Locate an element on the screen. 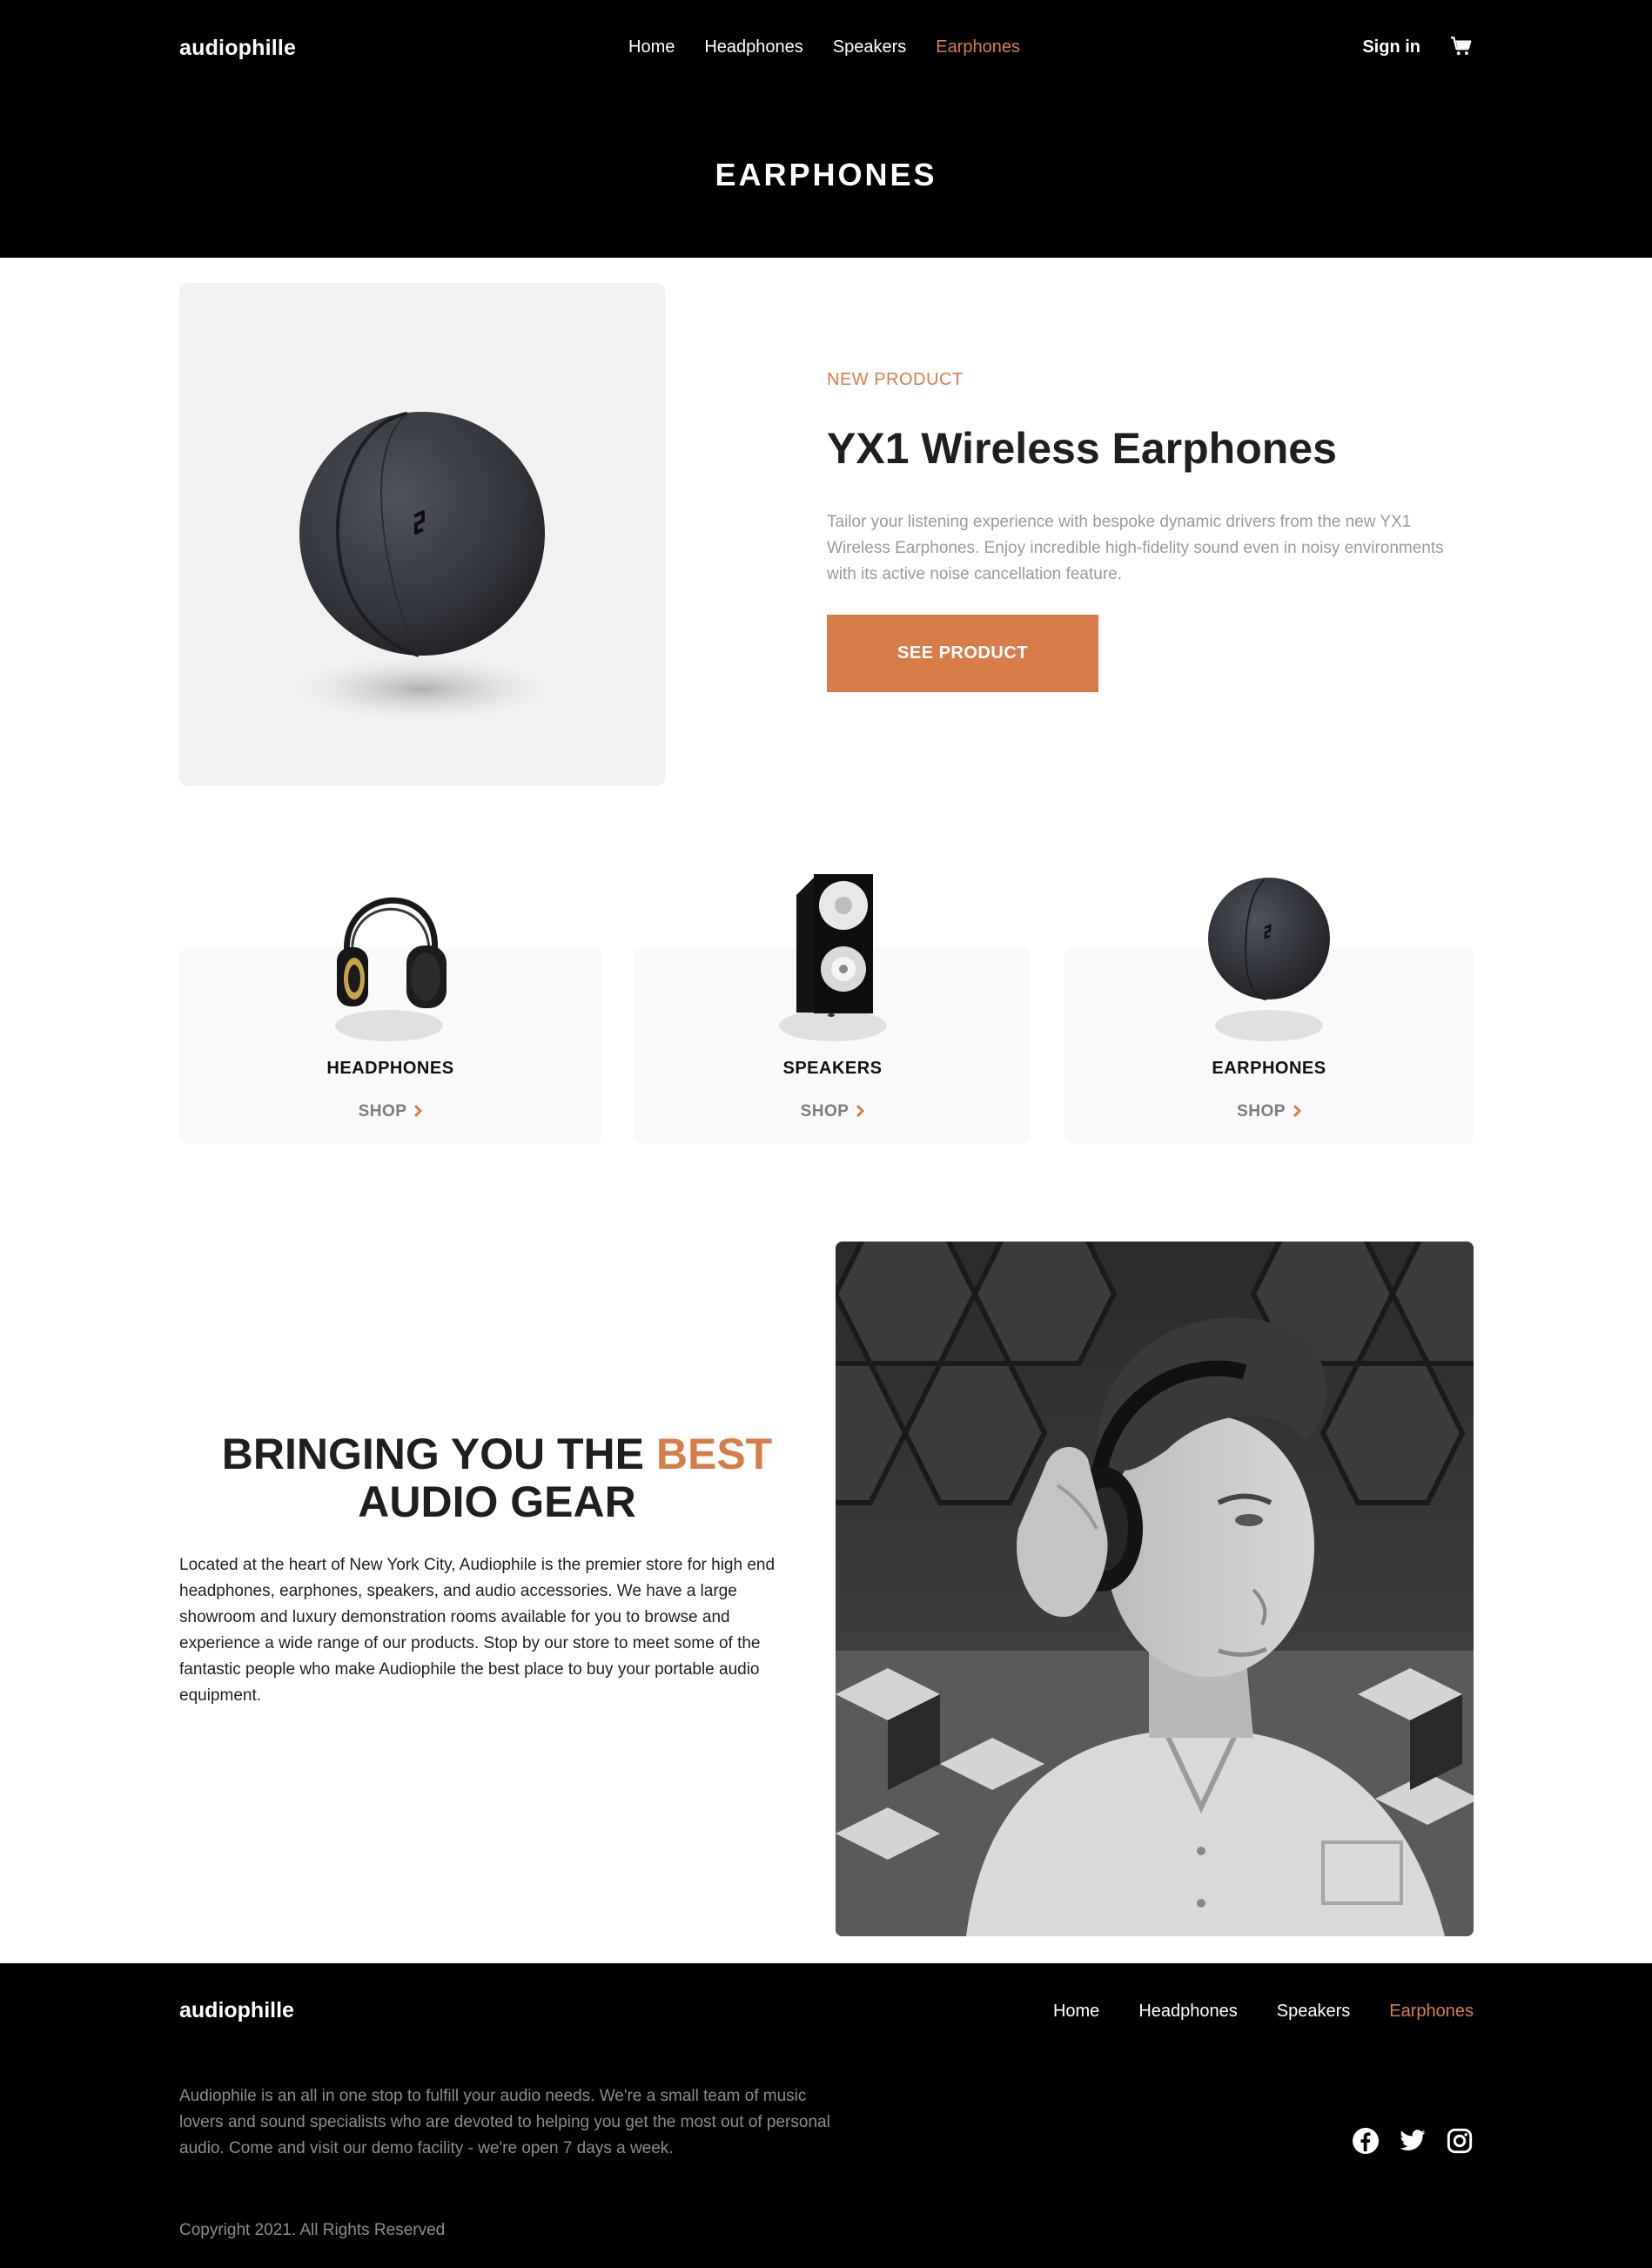 The height and width of the screenshot is (2268, 1652). social-links is located at coordinates (1413, 2141).